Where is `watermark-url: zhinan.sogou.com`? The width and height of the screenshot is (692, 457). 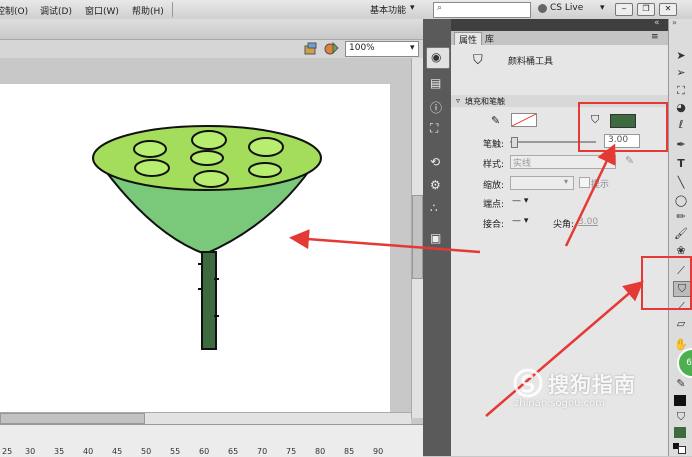 watermark-url: zhinan.sogou.com is located at coordinates (560, 403).